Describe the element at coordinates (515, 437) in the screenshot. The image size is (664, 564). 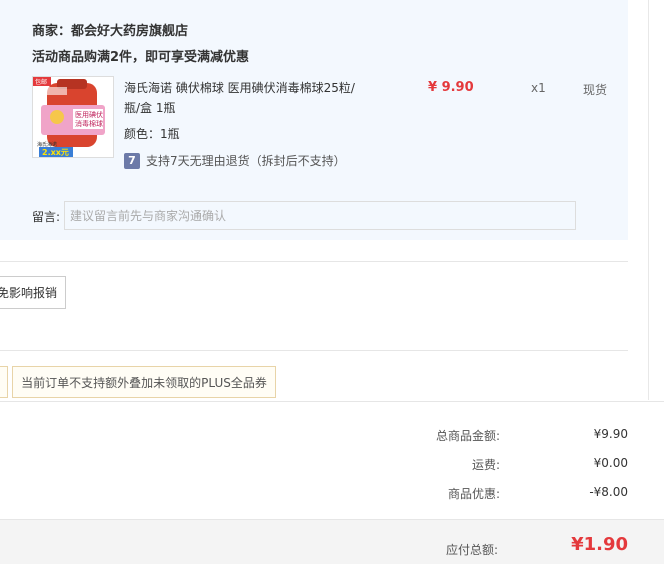
I see `summary-goods-total: 总商品金额: ¥9.90` at that location.